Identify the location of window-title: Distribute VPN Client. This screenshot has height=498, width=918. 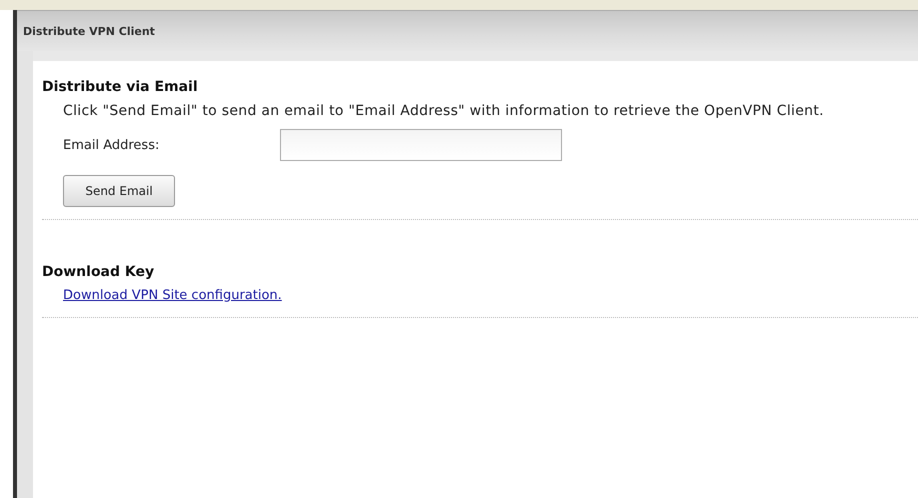
(89, 31).